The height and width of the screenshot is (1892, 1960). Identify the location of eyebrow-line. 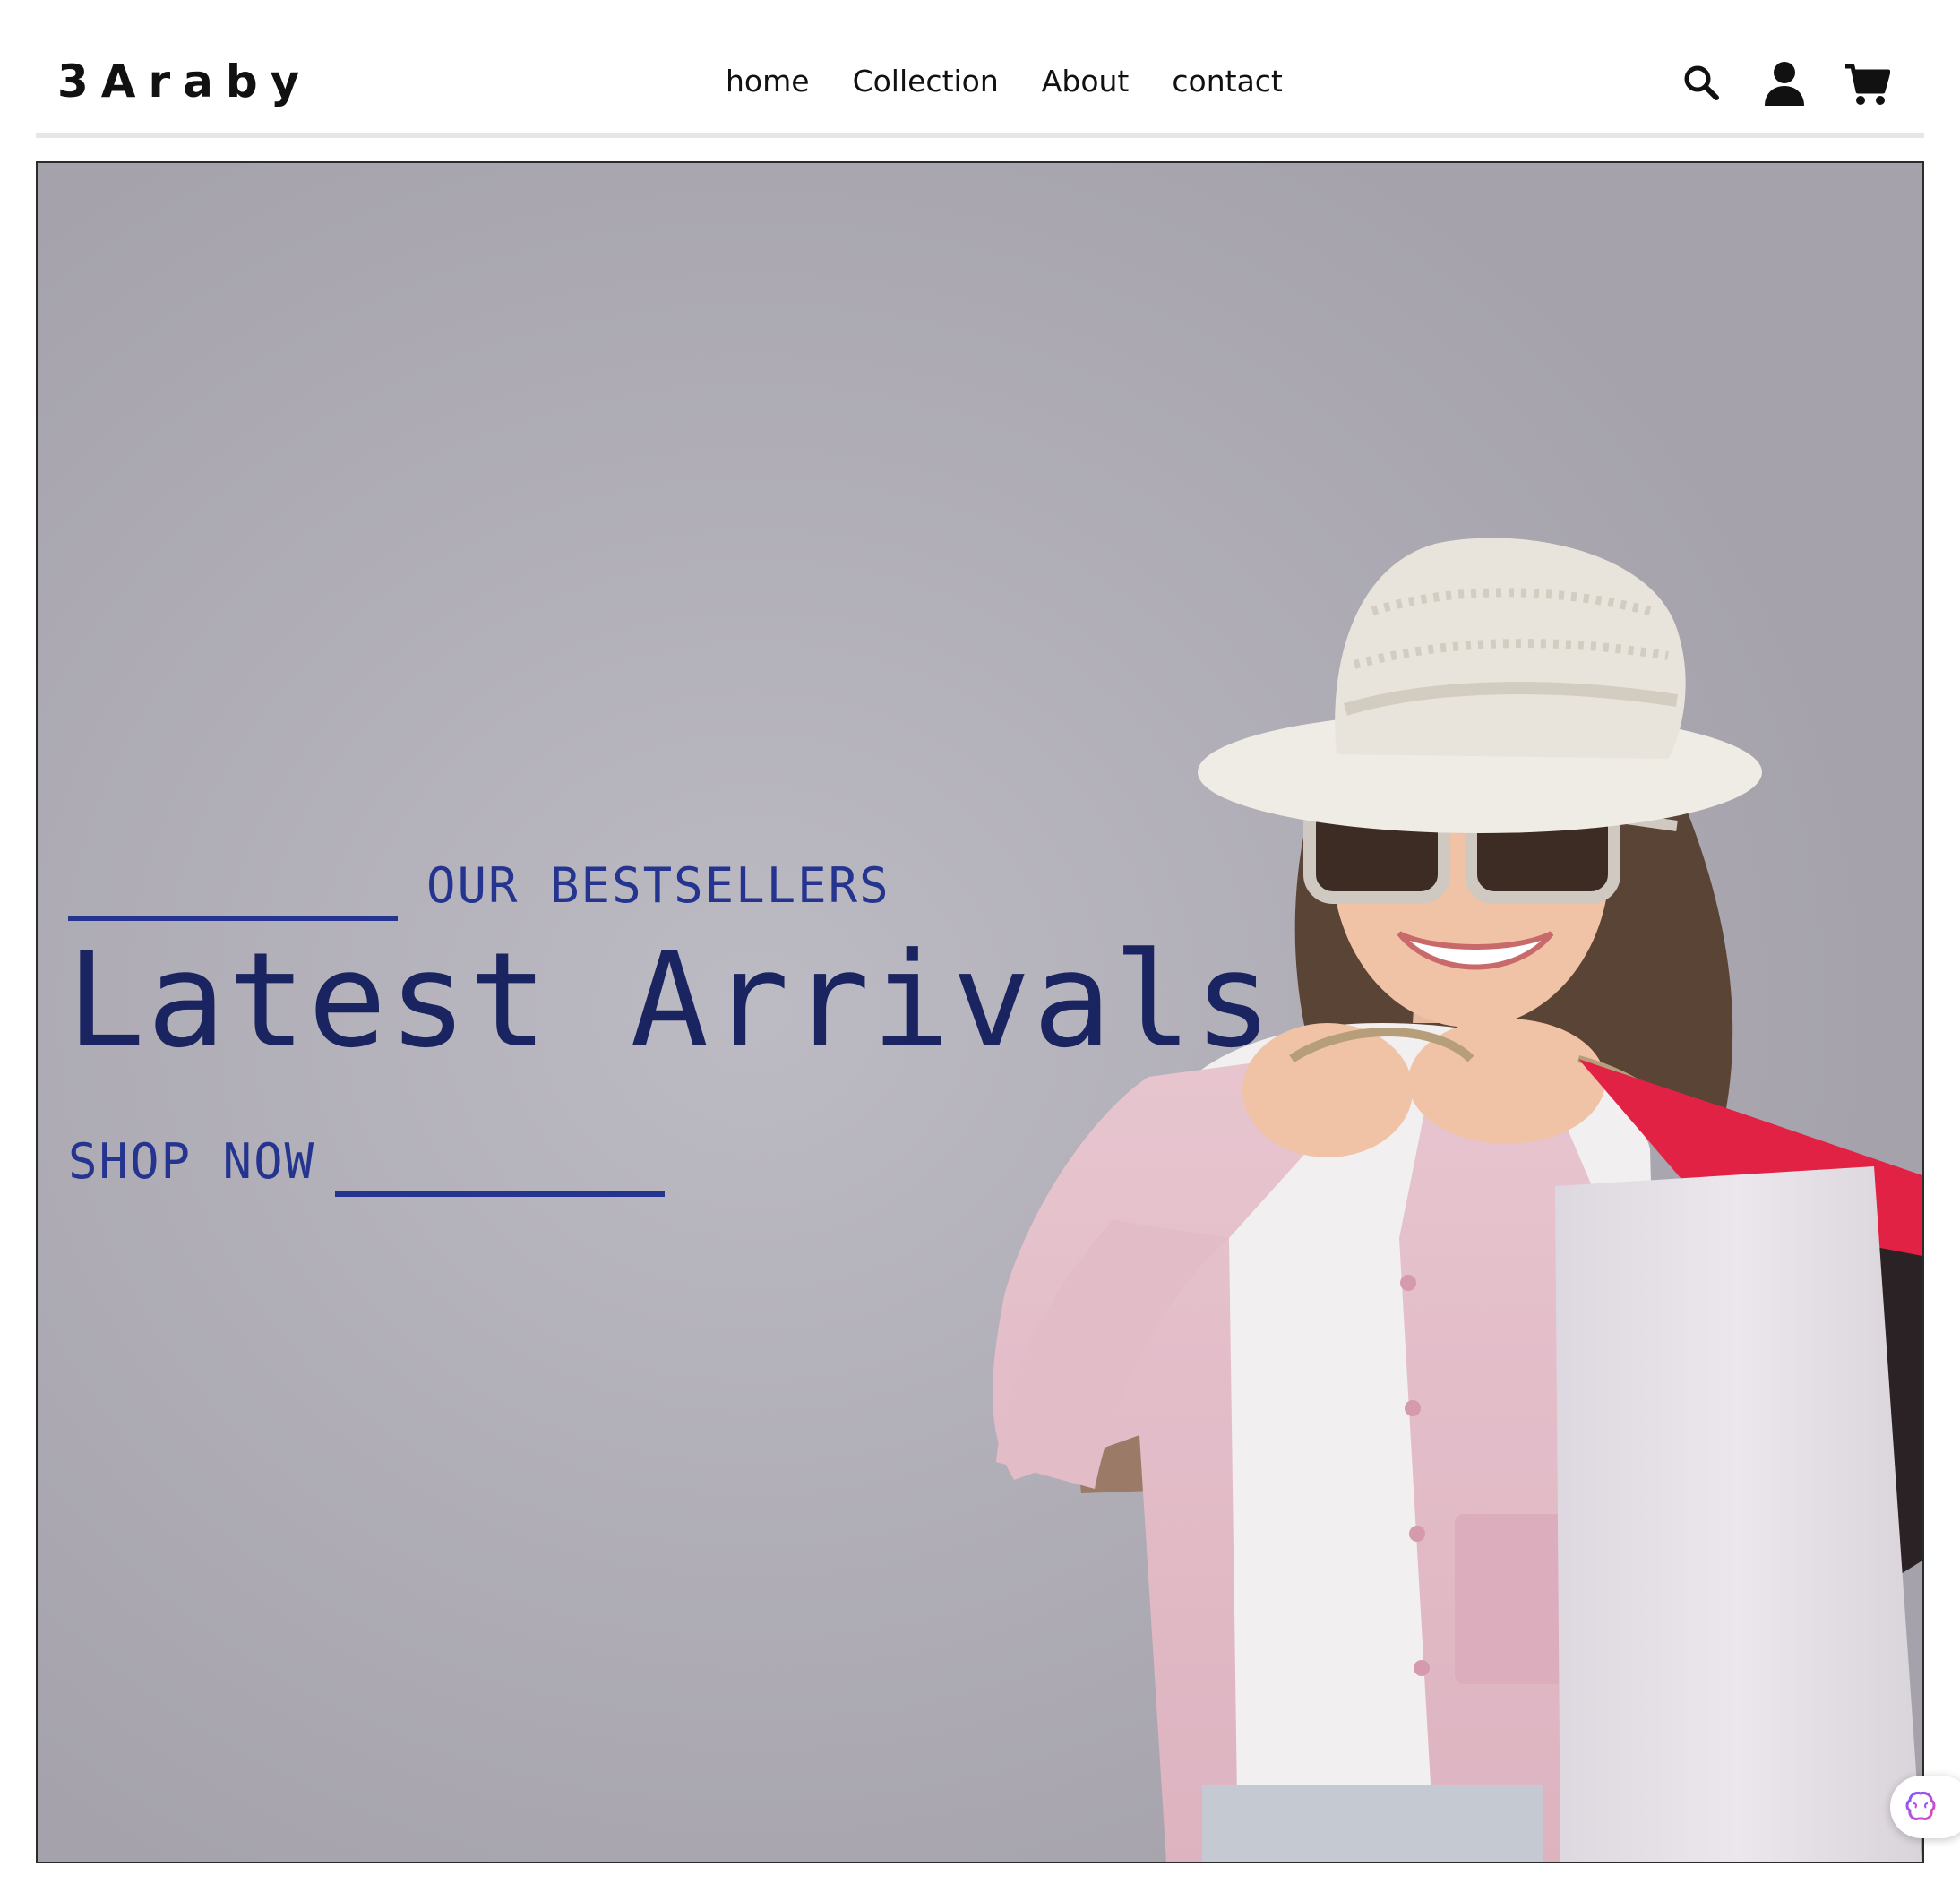
(233, 918).